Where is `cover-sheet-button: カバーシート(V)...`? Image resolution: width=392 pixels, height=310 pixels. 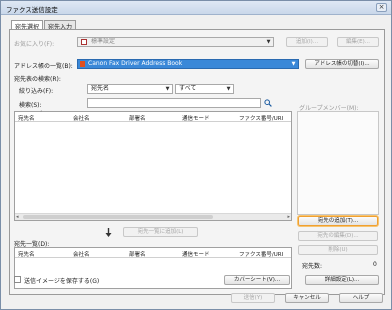
cover-sheet-button: カバーシート(V)... is located at coordinates (257, 280).